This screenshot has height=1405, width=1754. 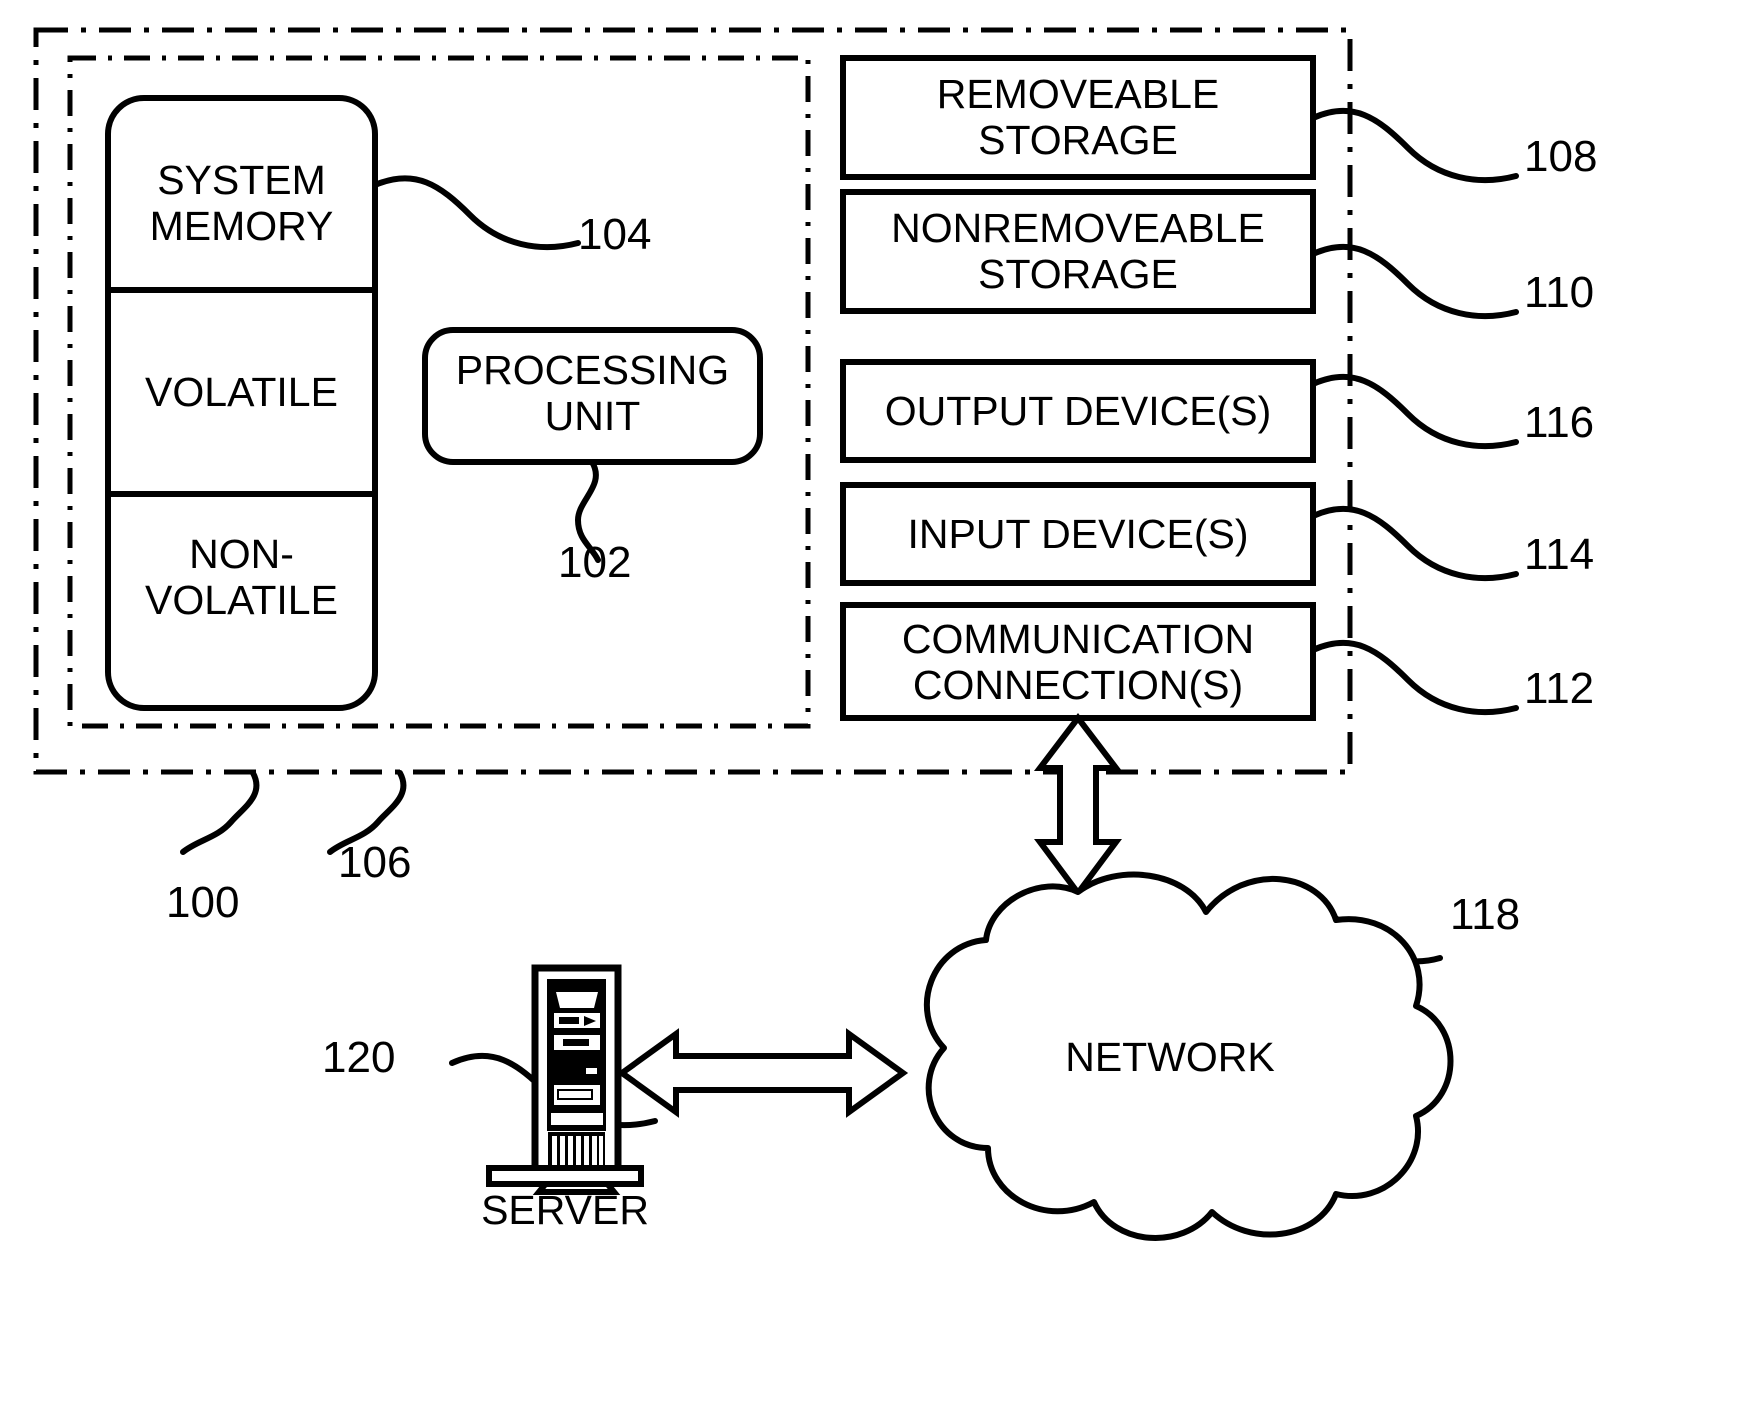 What do you see at coordinates (762, 1073) in the screenshot?
I see `horizontal-double-arrow` at bounding box center [762, 1073].